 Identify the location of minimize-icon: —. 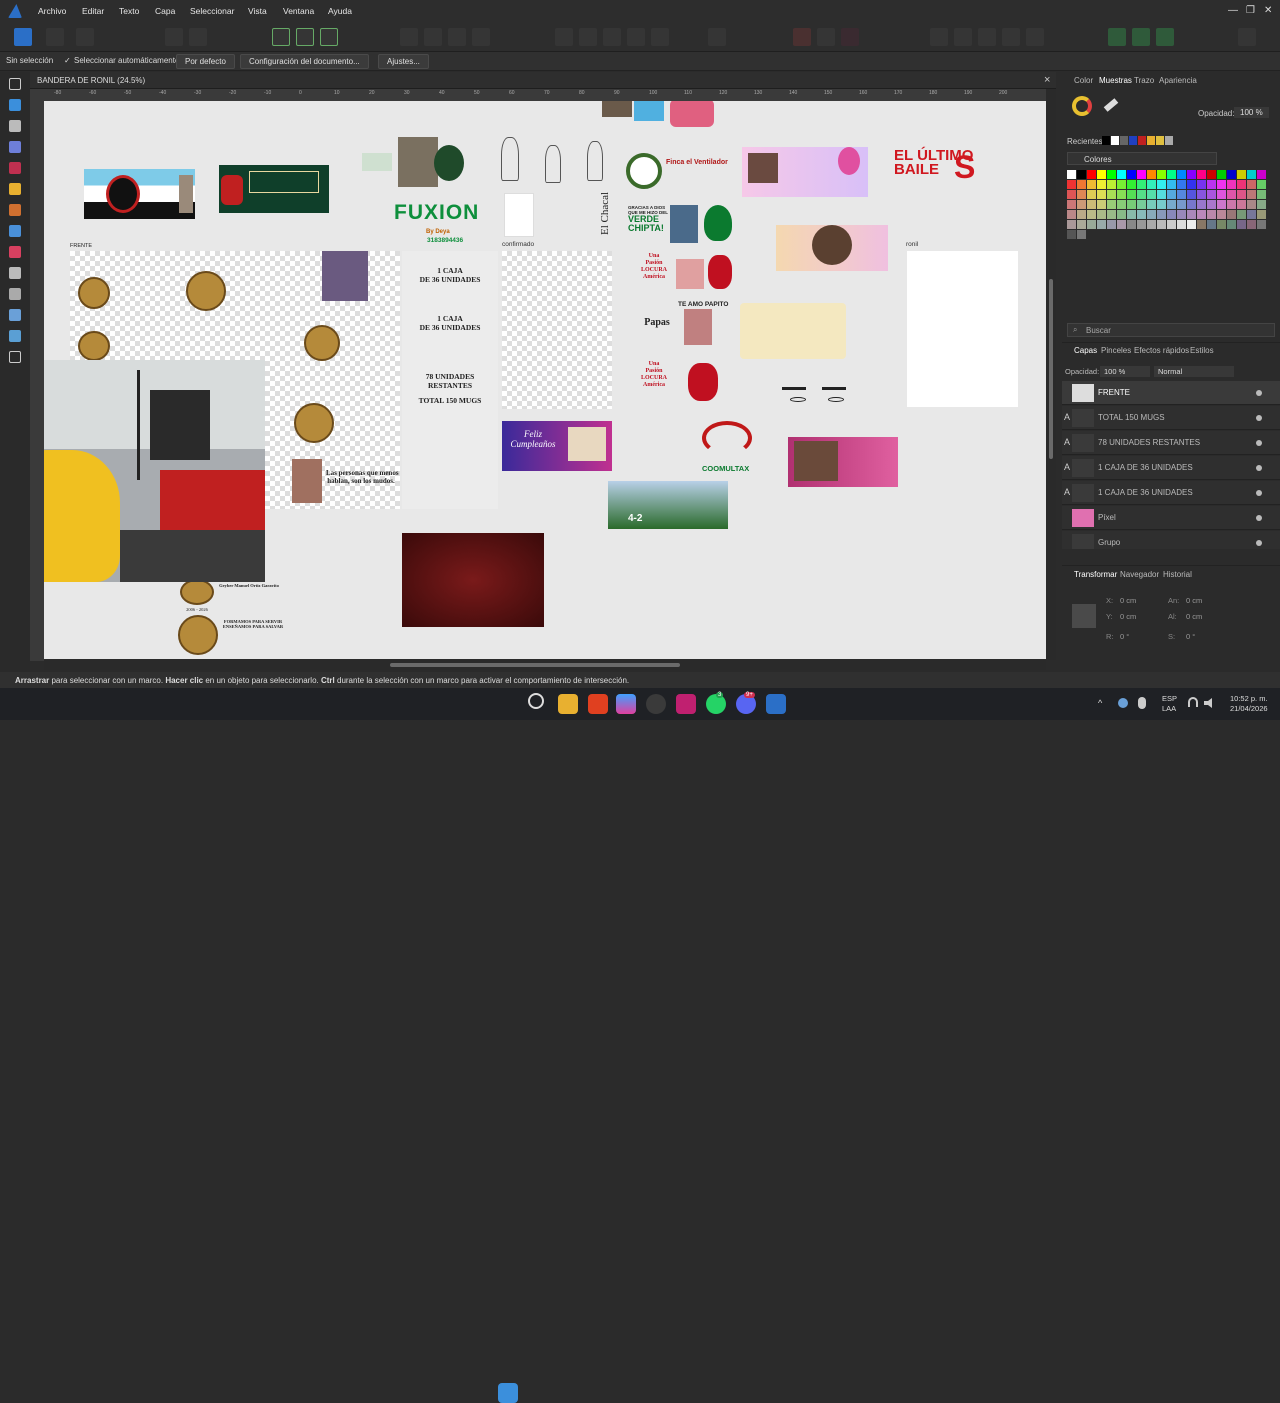
(1233, 10).